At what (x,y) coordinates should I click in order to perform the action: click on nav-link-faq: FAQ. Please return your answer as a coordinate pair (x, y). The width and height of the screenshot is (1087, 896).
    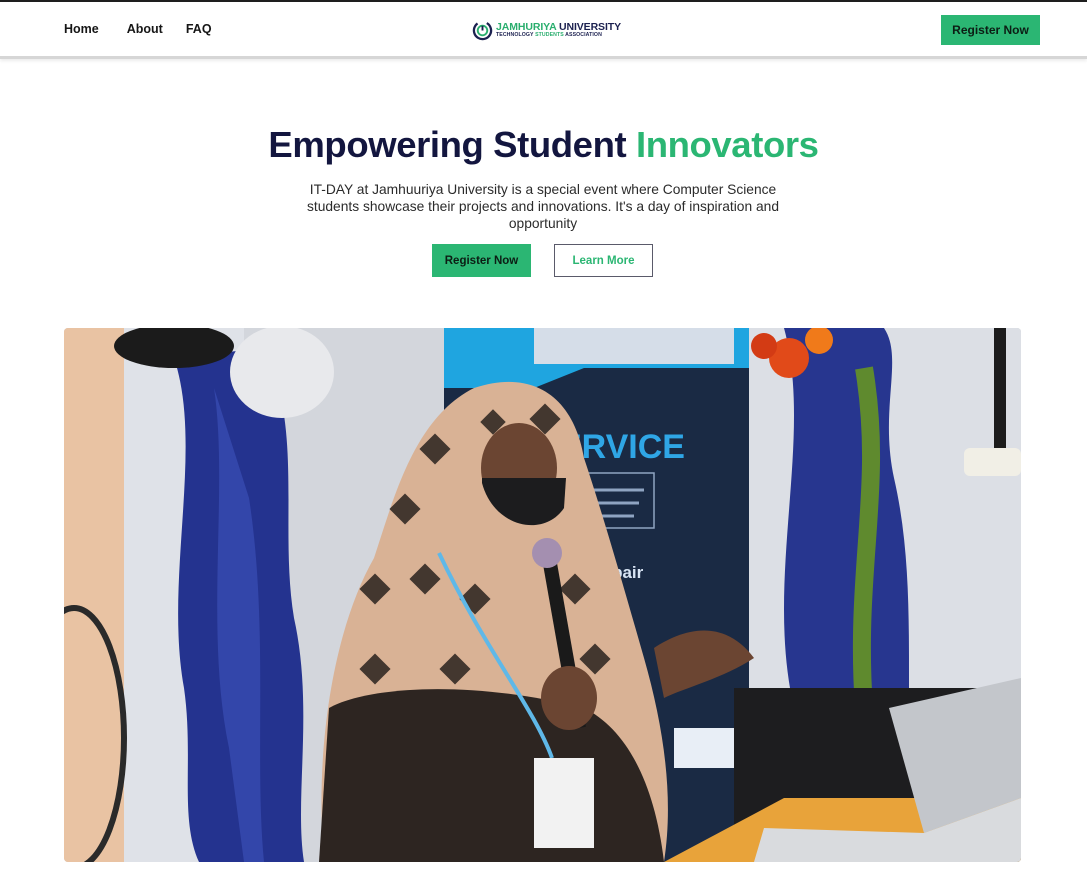
    Looking at the image, I should click on (199, 29).